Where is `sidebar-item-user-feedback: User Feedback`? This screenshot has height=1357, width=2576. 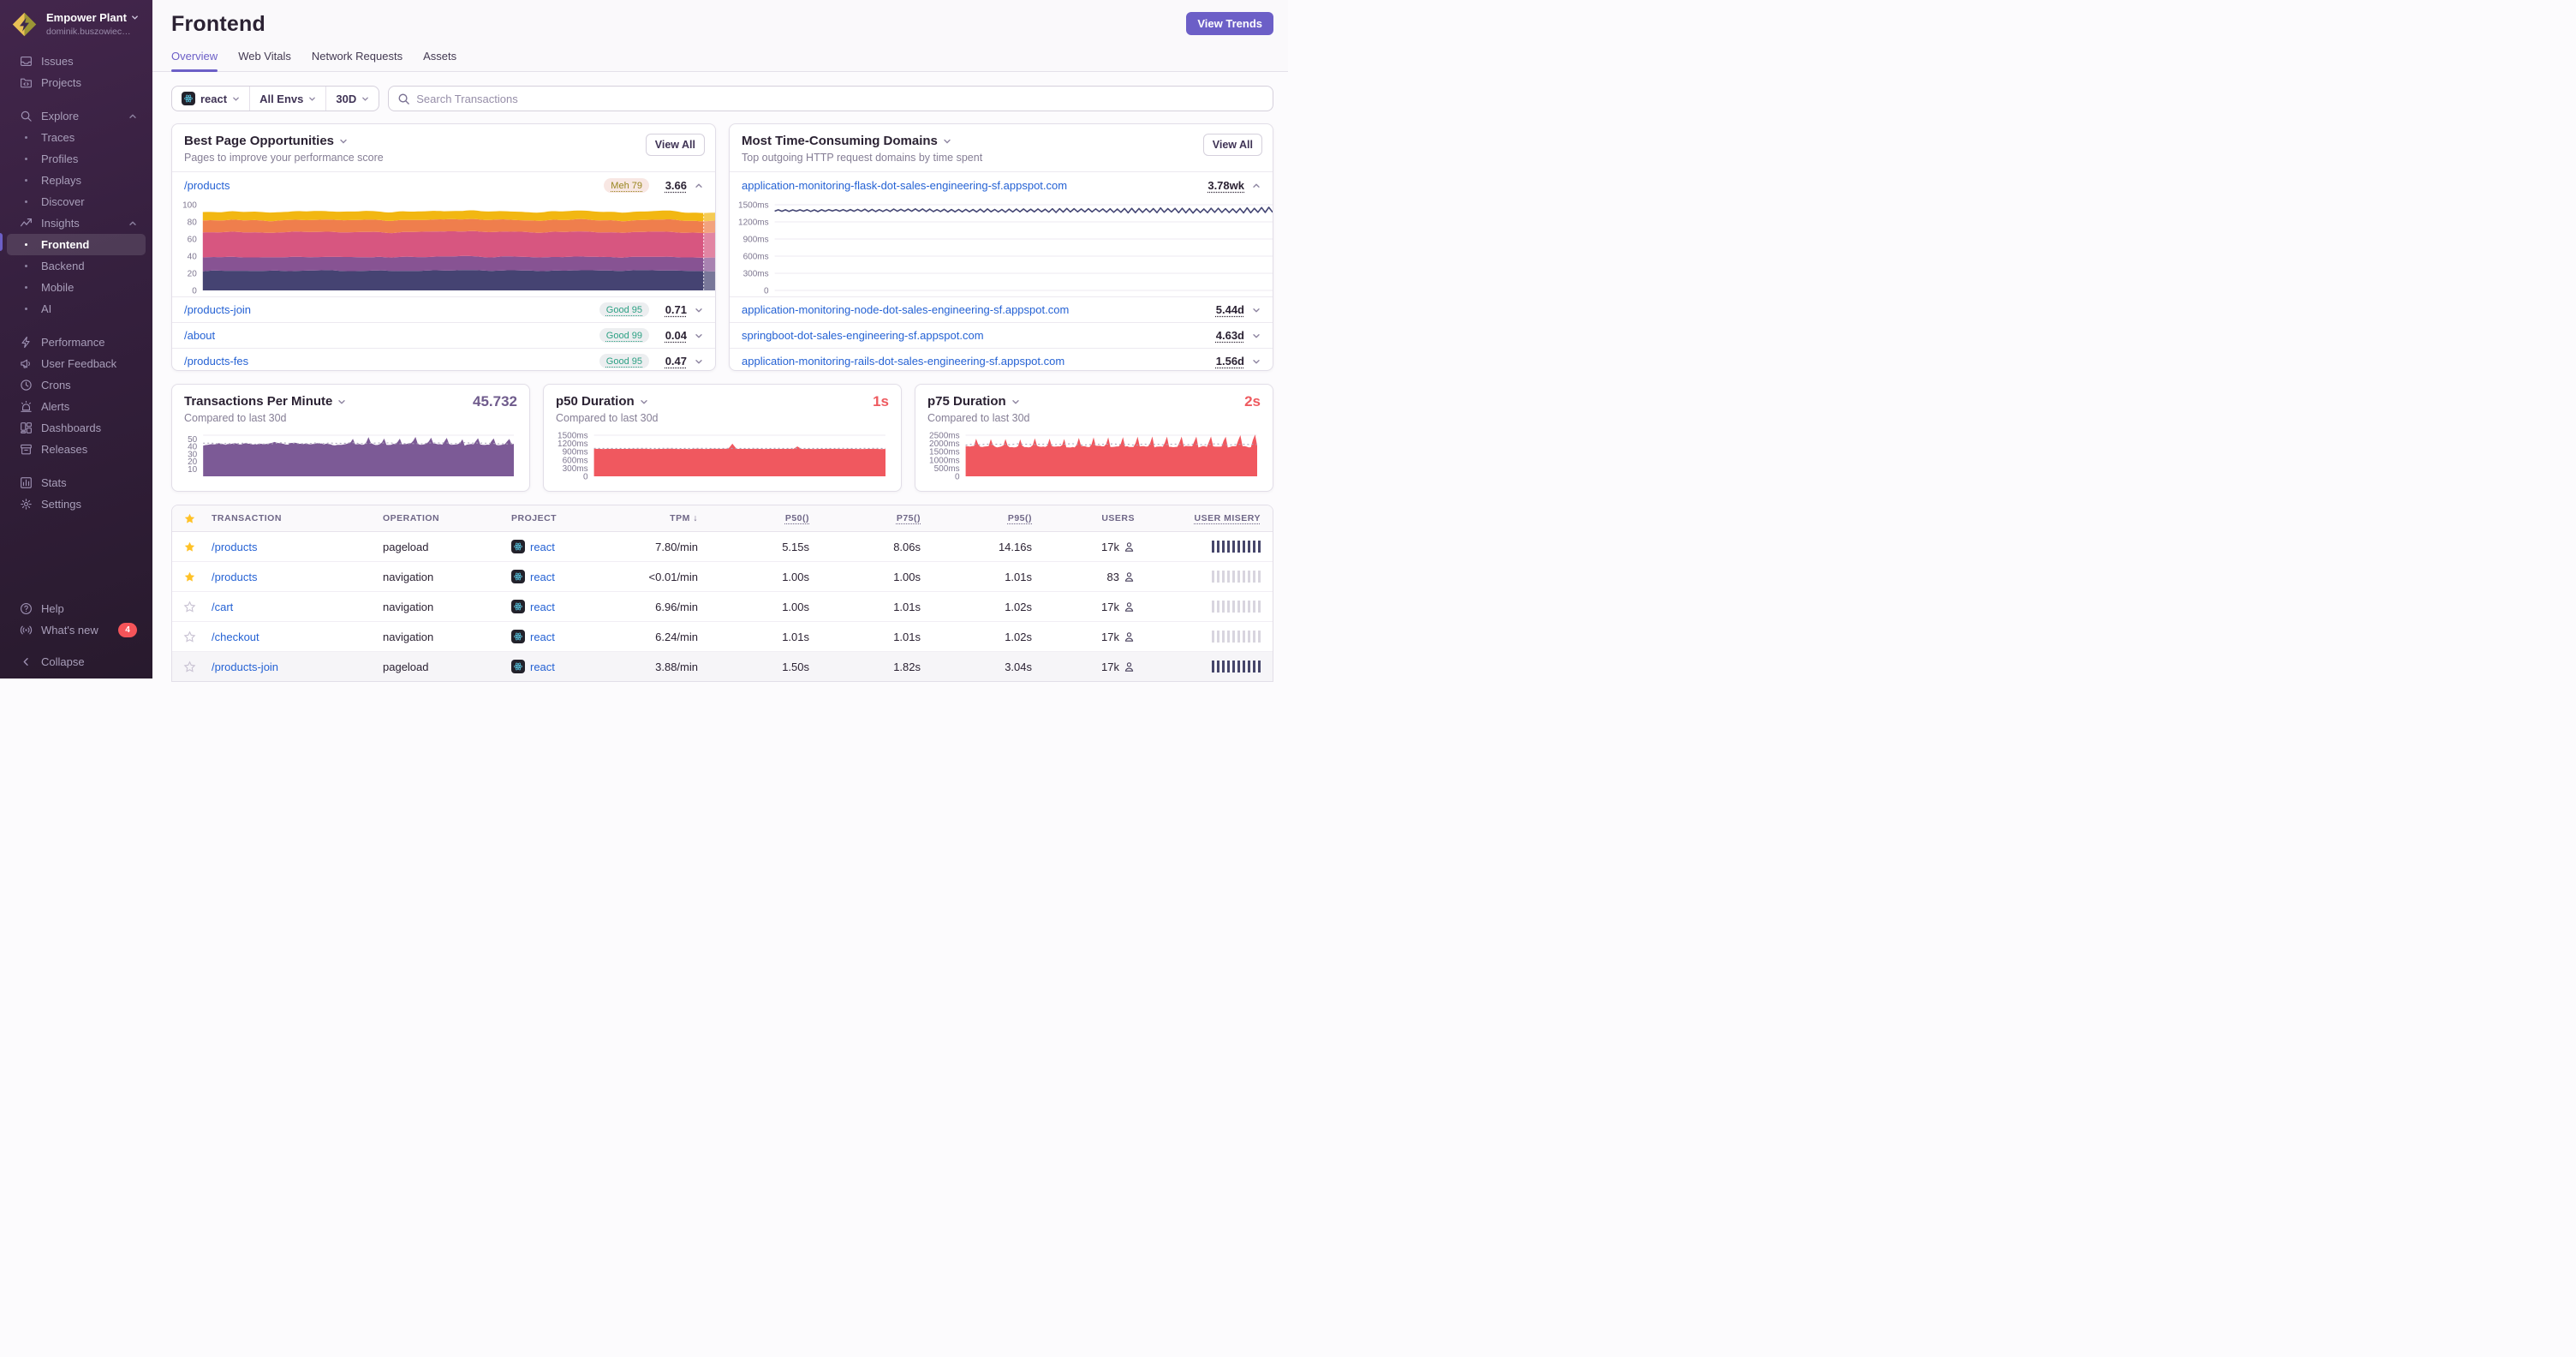
sidebar-item-user-feedback: User Feedback is located at coordinates (76, 364).